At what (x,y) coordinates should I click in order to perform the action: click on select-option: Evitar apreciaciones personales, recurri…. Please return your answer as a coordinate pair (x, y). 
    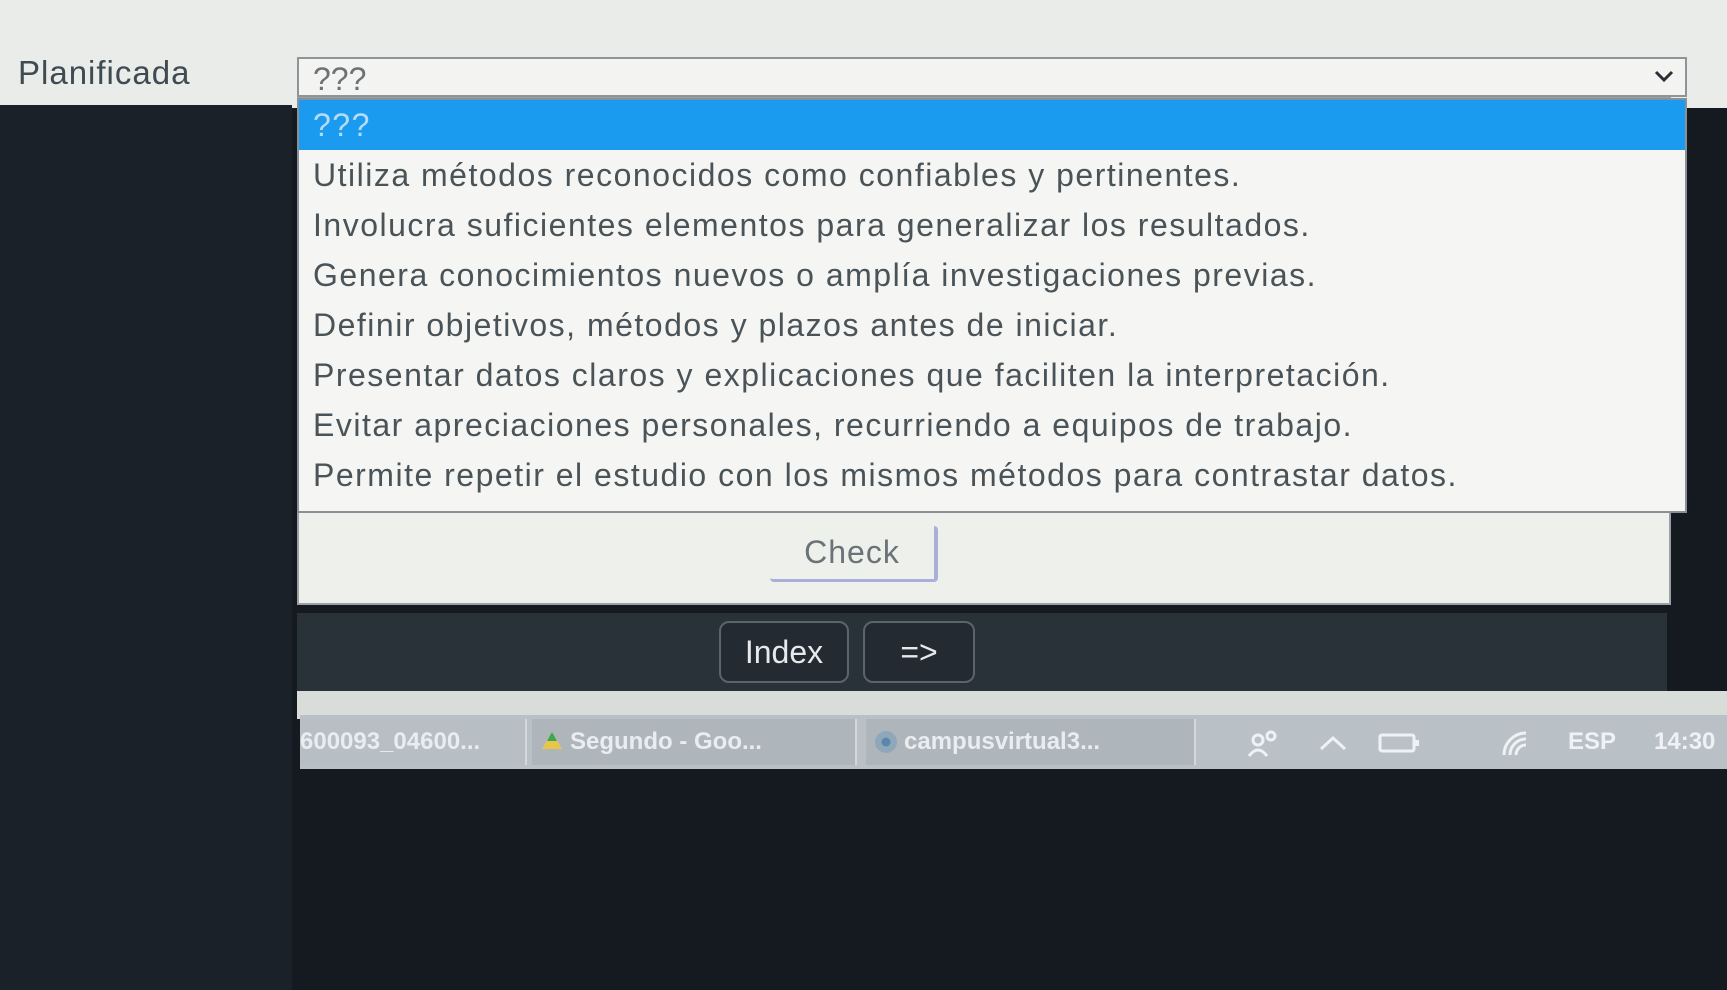
    Looking at the image, I should click on (992, 425).